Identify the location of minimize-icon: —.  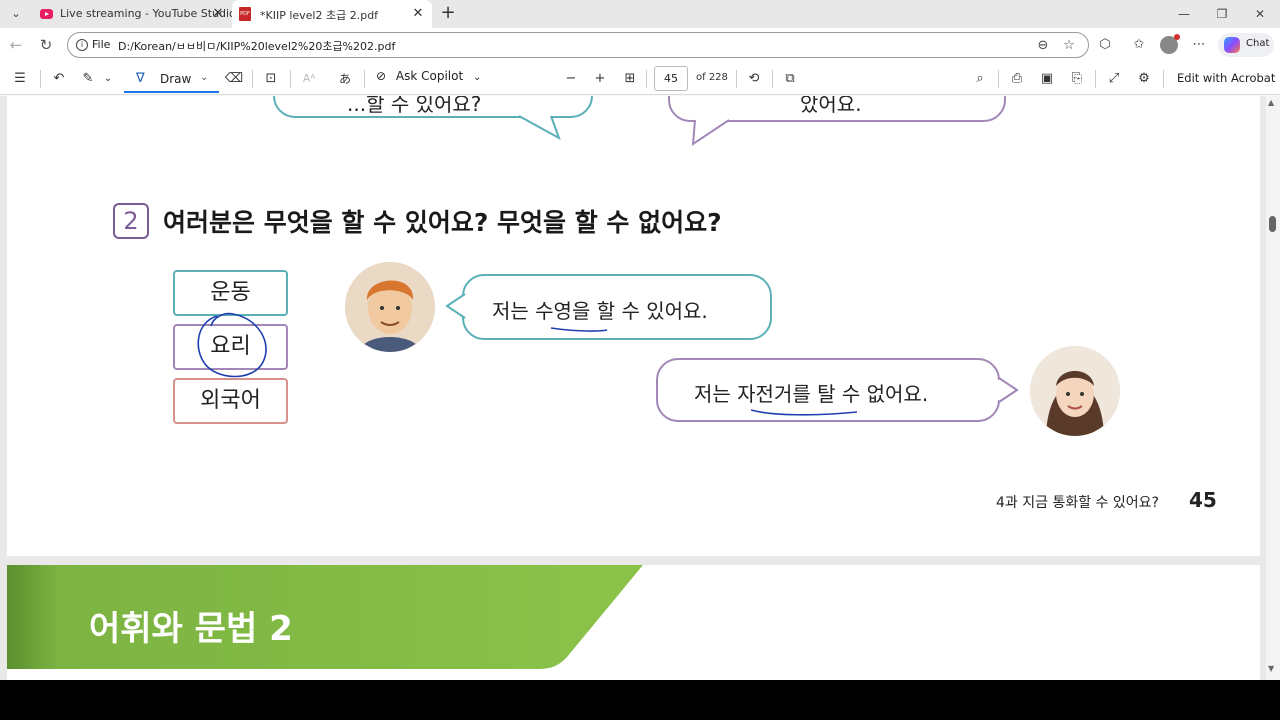
(1184, 14).